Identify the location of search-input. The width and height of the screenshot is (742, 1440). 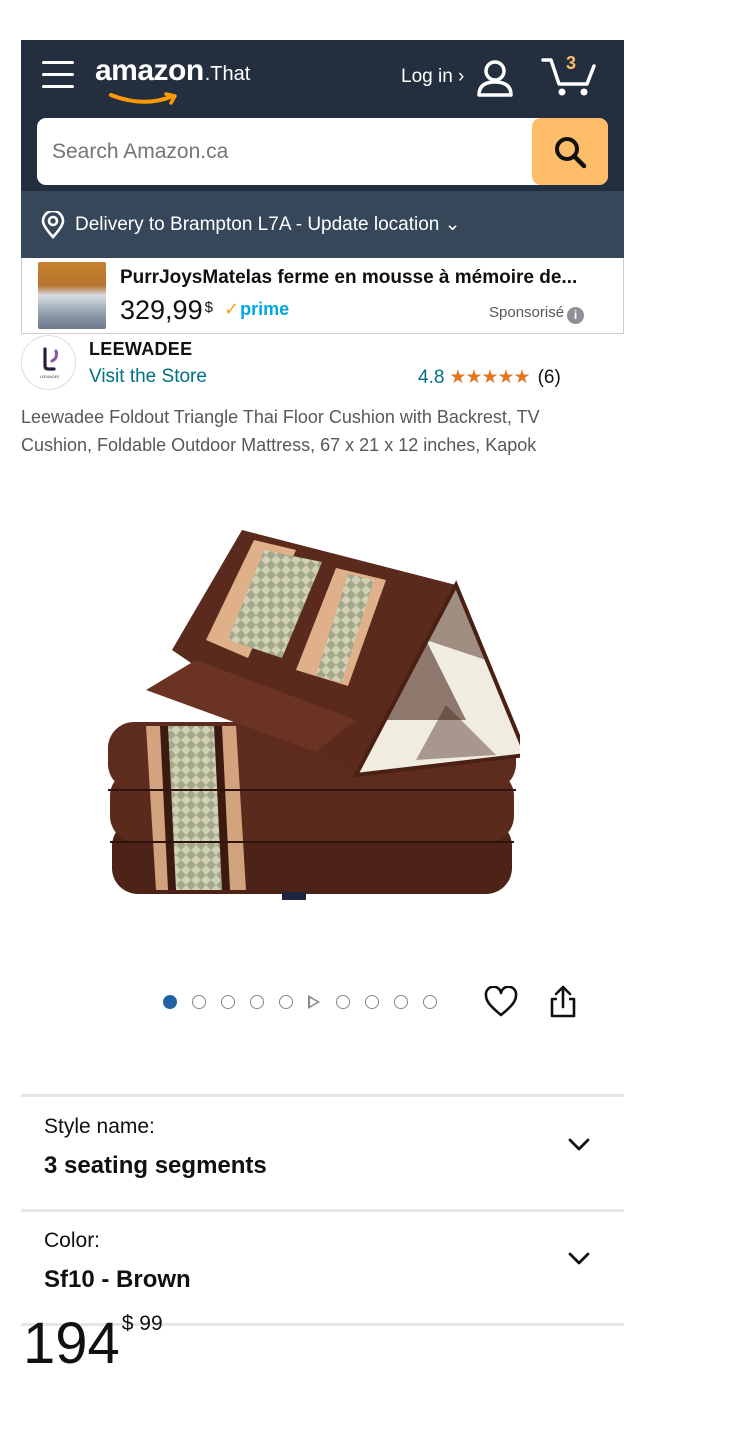
(284, 151).